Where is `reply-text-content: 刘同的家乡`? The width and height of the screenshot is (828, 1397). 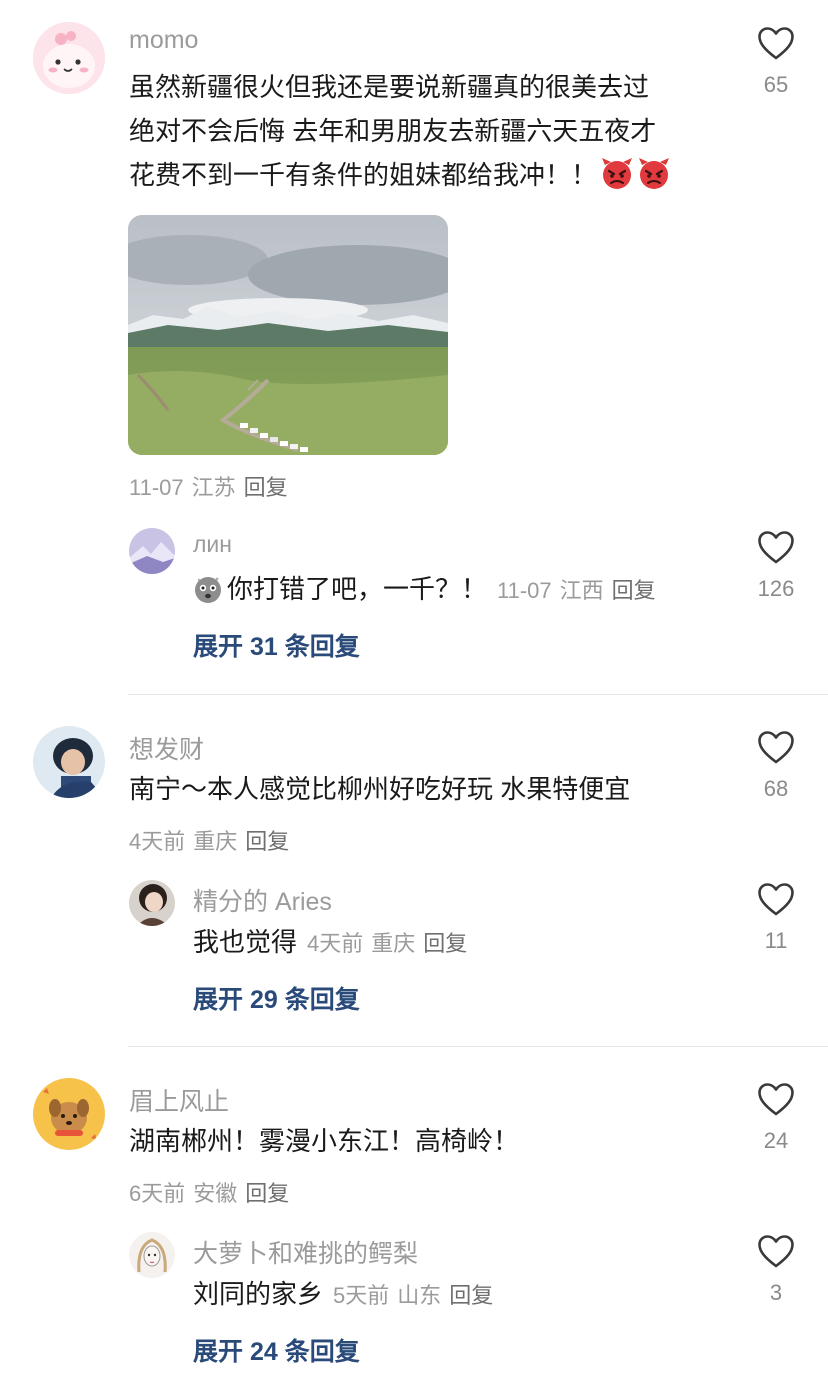
reply-text-content: 刘同的家乡 is located at coordinates (258, 1294).